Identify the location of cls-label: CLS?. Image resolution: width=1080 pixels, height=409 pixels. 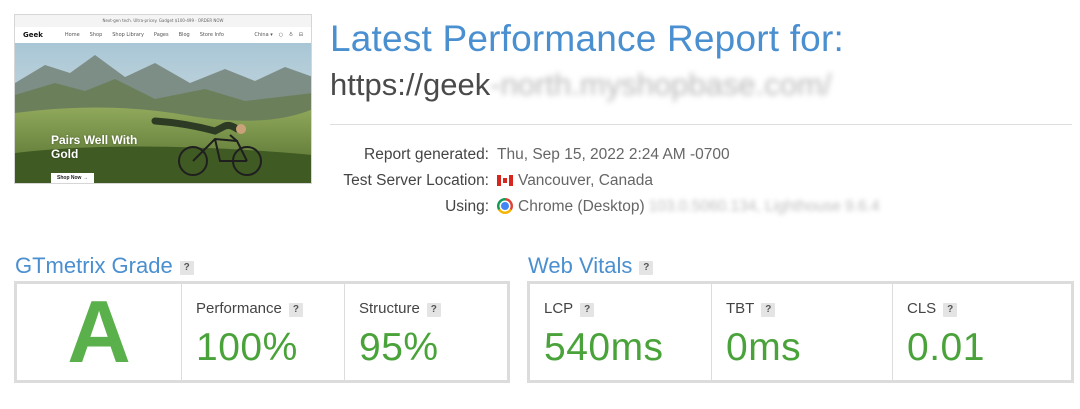
(932, 308).